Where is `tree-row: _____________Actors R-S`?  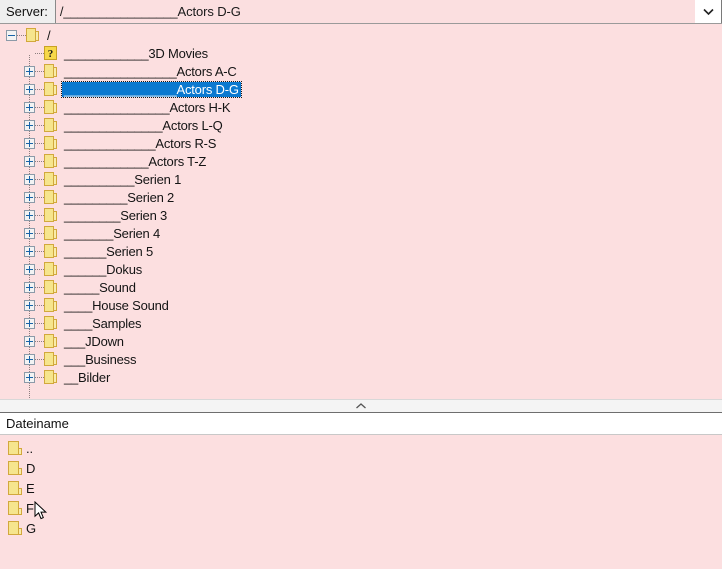
tree-row: _____________Actors R-S is located at coordinates (361, 143).